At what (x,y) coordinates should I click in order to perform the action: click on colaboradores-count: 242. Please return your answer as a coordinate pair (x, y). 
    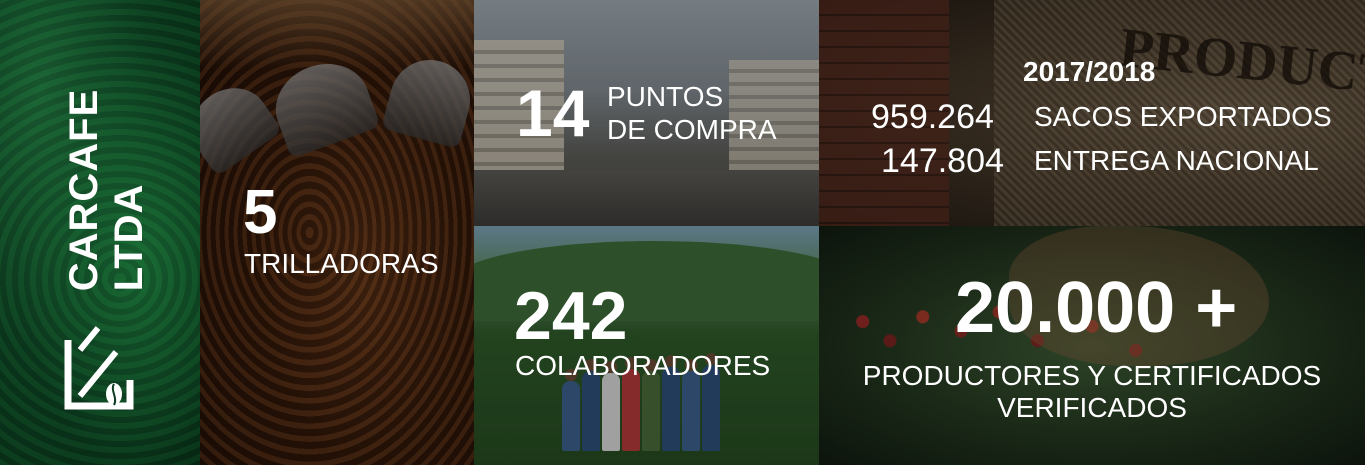
    Looking at the image, I should click on (571, 316).